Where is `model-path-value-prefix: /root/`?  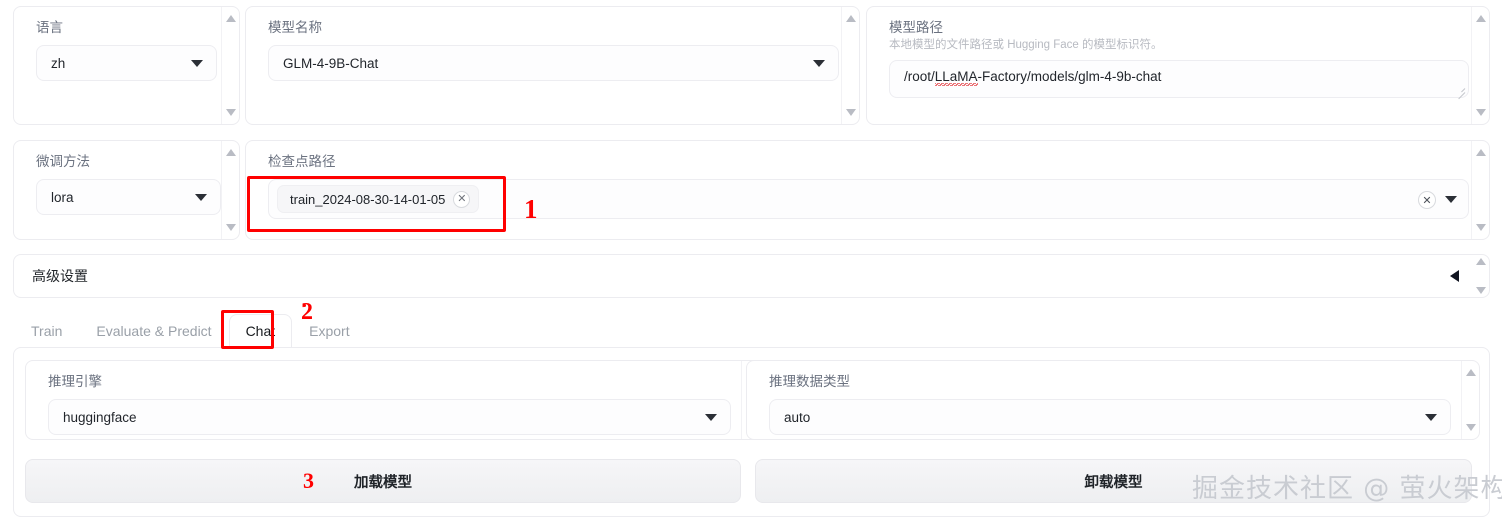
model-path-value-prefix: /root/ is located at coordinates (919, 76).